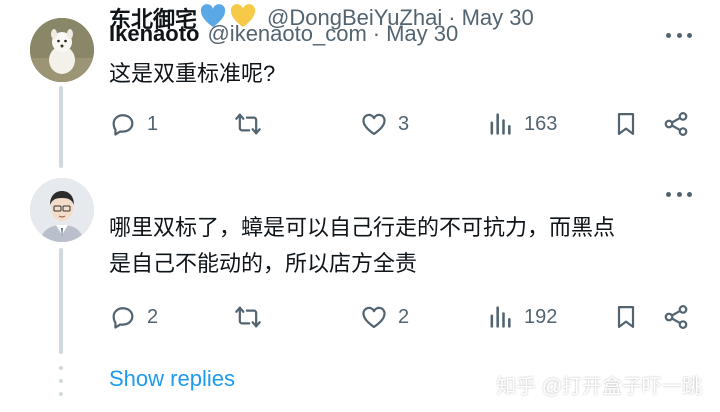 Image resolution: width=720 pixels, height=412 pixels. What do you see at coordinates (153, 18) in the screenshot?
I see `display-name: 东北御宅` at bounding box center [153, 18].